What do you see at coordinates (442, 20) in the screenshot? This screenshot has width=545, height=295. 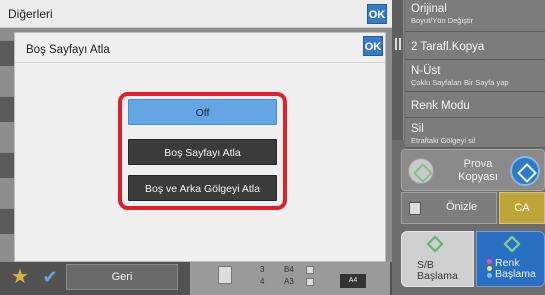 I see `function-sublabel: Boyut/Yön Değiştir` at bounding box center [442, 20].